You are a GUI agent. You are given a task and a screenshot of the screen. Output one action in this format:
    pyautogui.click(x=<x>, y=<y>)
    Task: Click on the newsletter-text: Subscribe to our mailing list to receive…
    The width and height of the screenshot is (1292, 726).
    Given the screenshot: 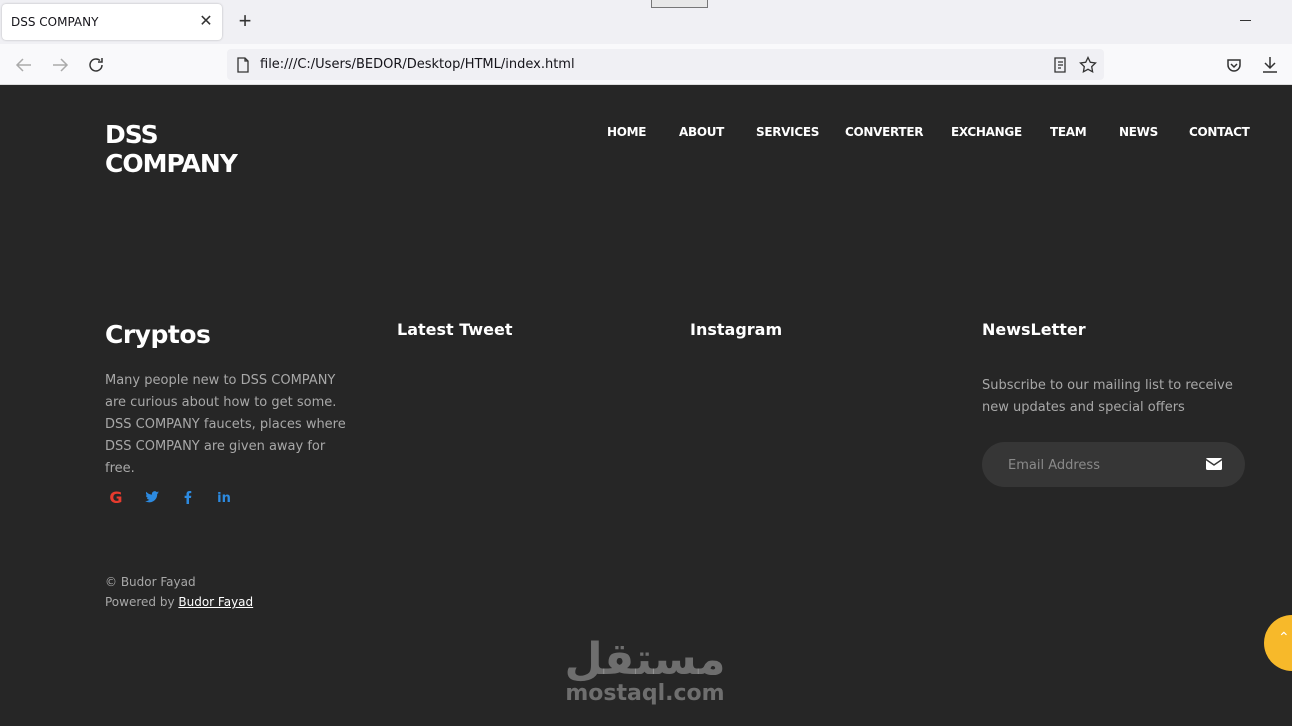 What is the action you would take?
    pyautogui.click(x=1107, y=396)
    